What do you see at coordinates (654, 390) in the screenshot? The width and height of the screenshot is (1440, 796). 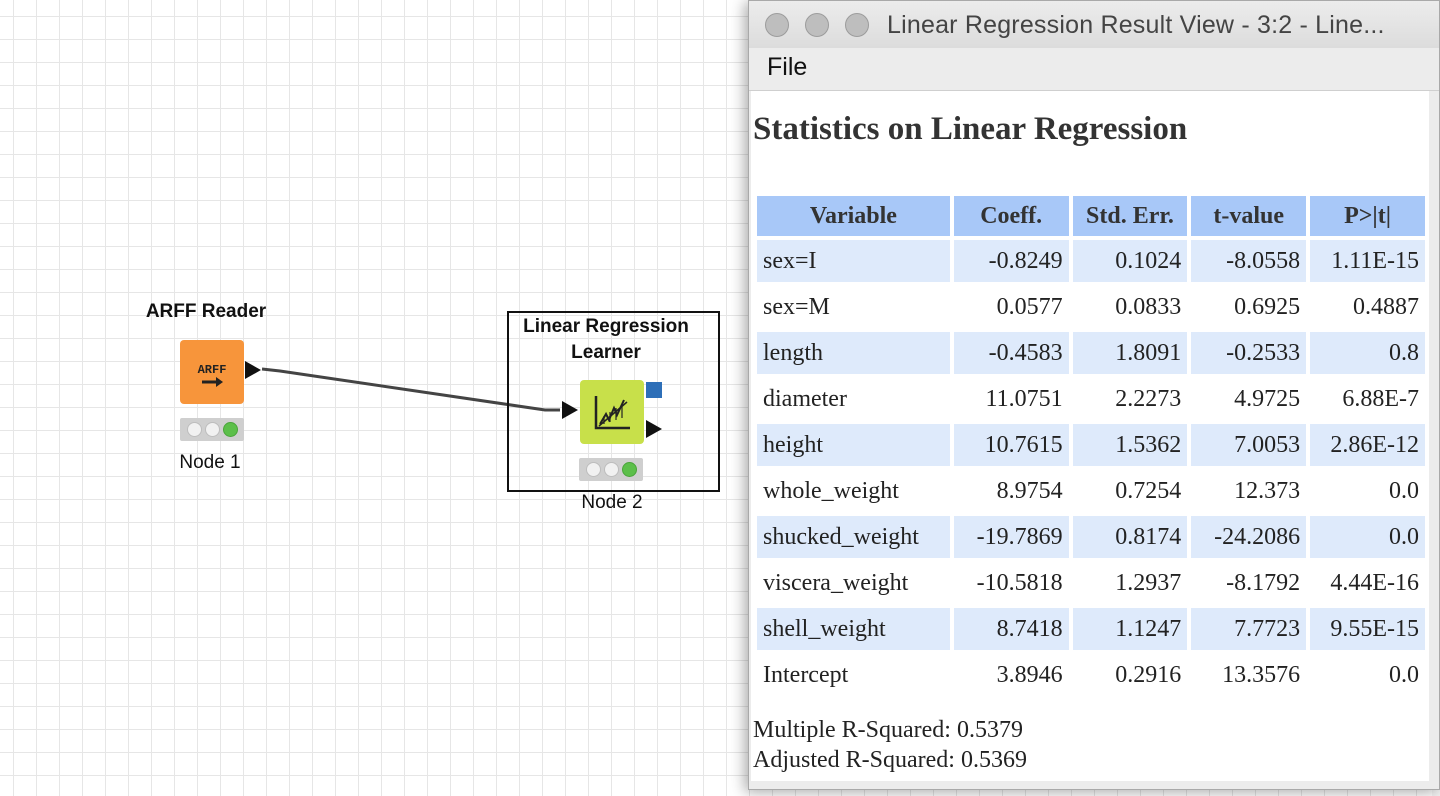 I see `node2-model-port` at bounding box center [654, 390].